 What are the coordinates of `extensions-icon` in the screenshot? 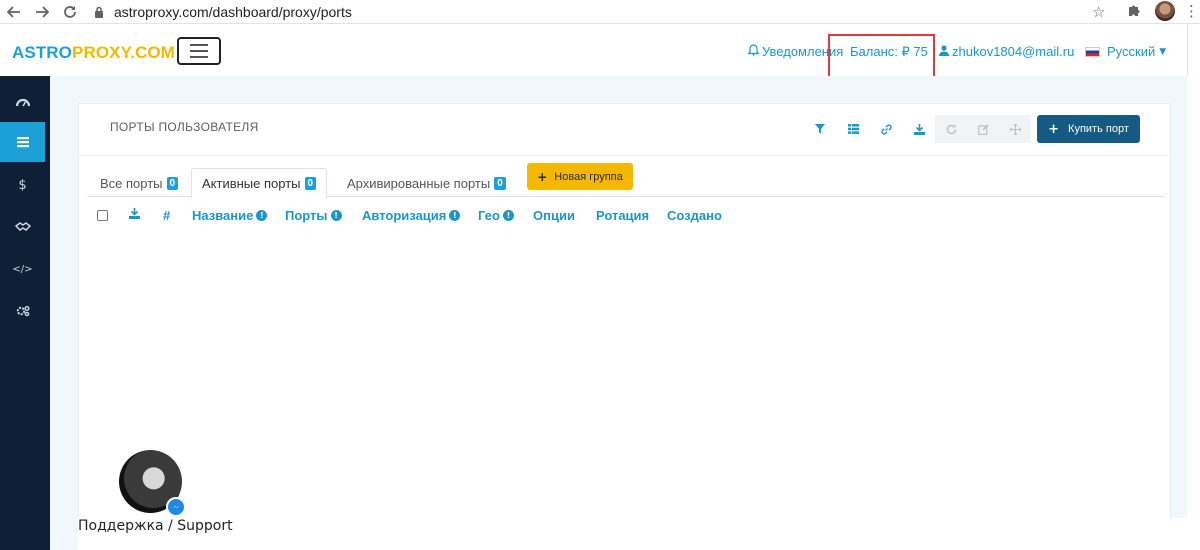 It's located at (1134, 12).